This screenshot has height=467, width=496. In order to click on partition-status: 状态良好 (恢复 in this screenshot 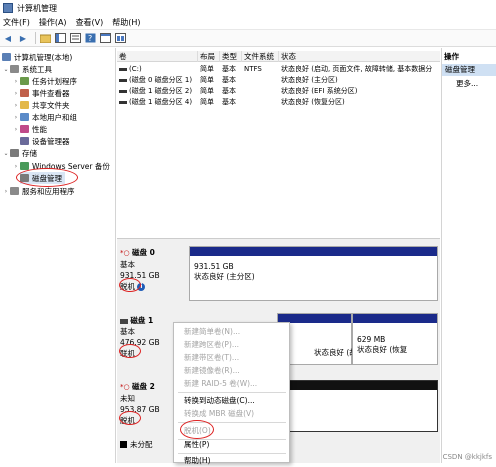, I will do `click(382, 349)`.